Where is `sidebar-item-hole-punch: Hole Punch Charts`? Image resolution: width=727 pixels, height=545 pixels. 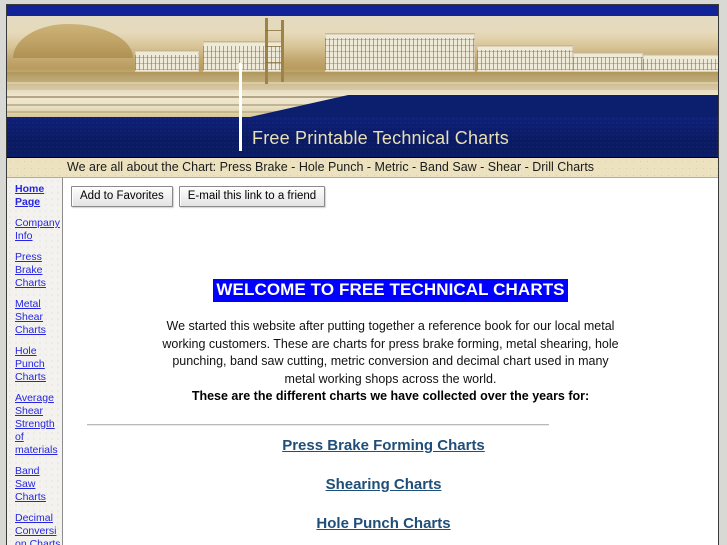
sidebar-item-hole-punch: Hole Punch Charts is located at coordinates (38, 364).